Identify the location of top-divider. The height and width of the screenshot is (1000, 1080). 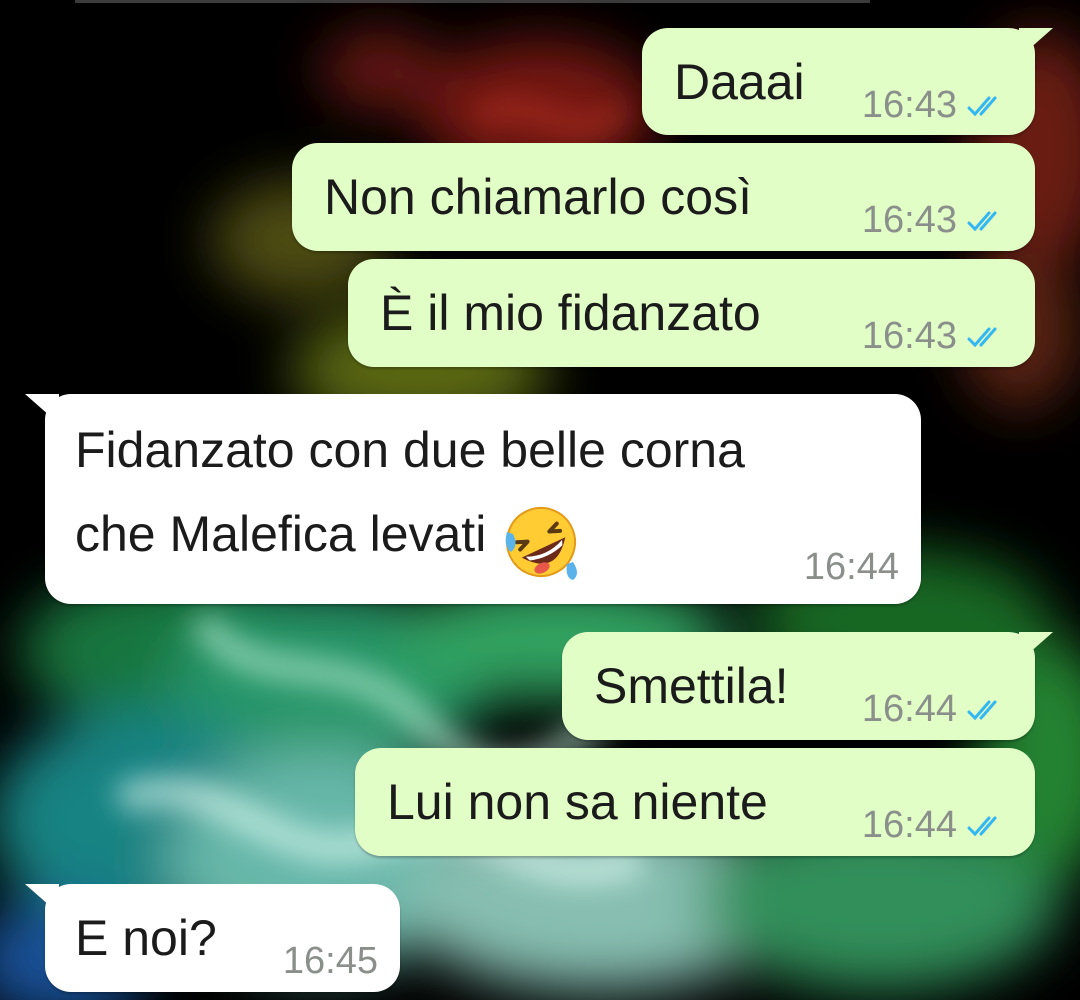
(472, 1).